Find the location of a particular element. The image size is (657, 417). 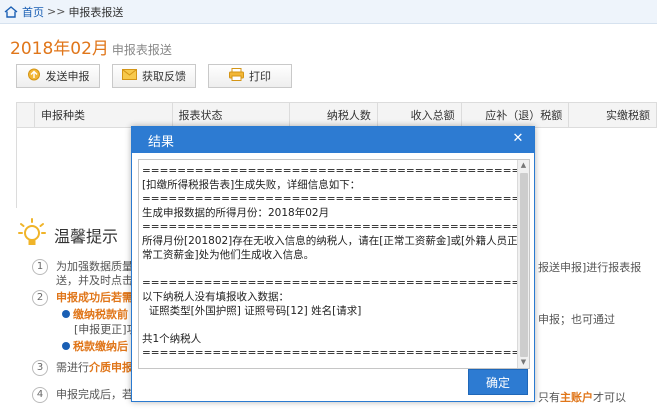

tip-number: 1 is located at coordinates (40, 267).